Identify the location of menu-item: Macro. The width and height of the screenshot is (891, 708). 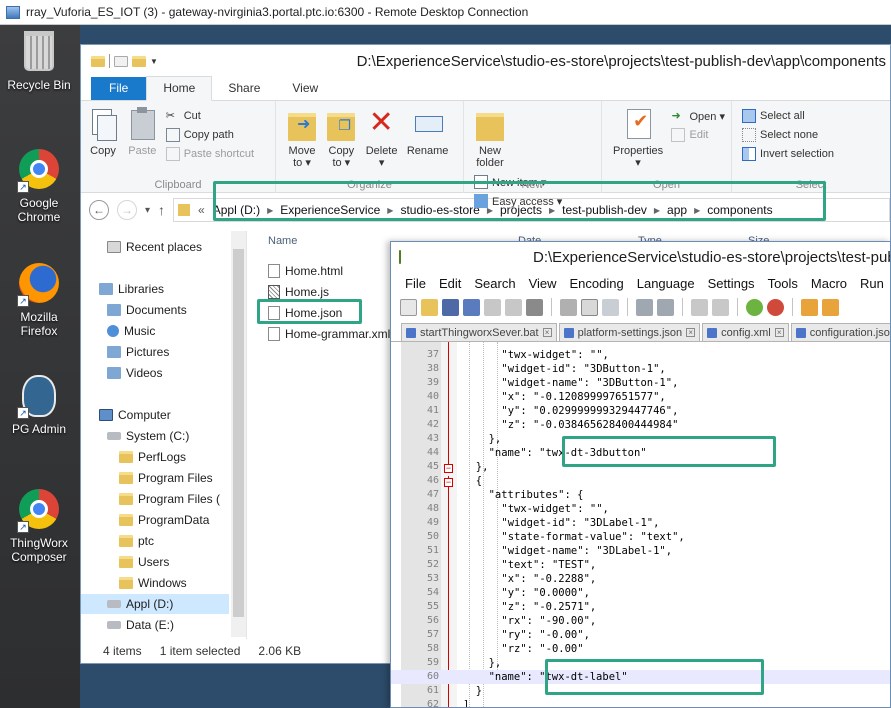
(829, 283).